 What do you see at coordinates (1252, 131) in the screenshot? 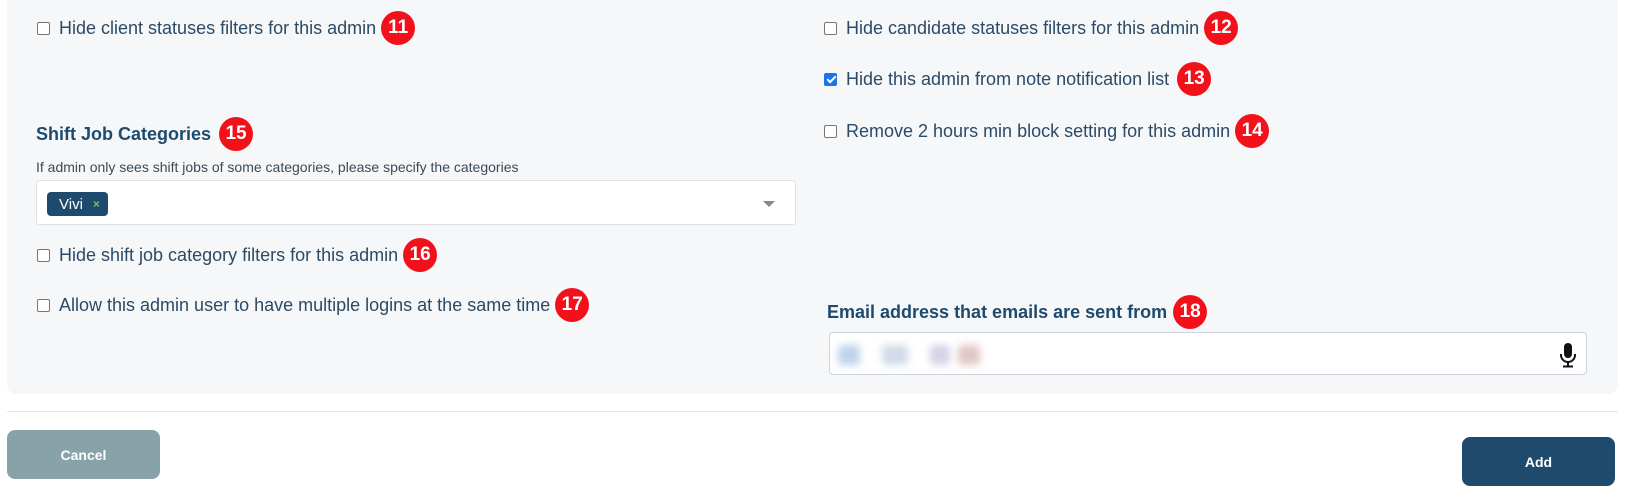
I see `annotation-badge-14: 14` at bounding box center [1252, 131].